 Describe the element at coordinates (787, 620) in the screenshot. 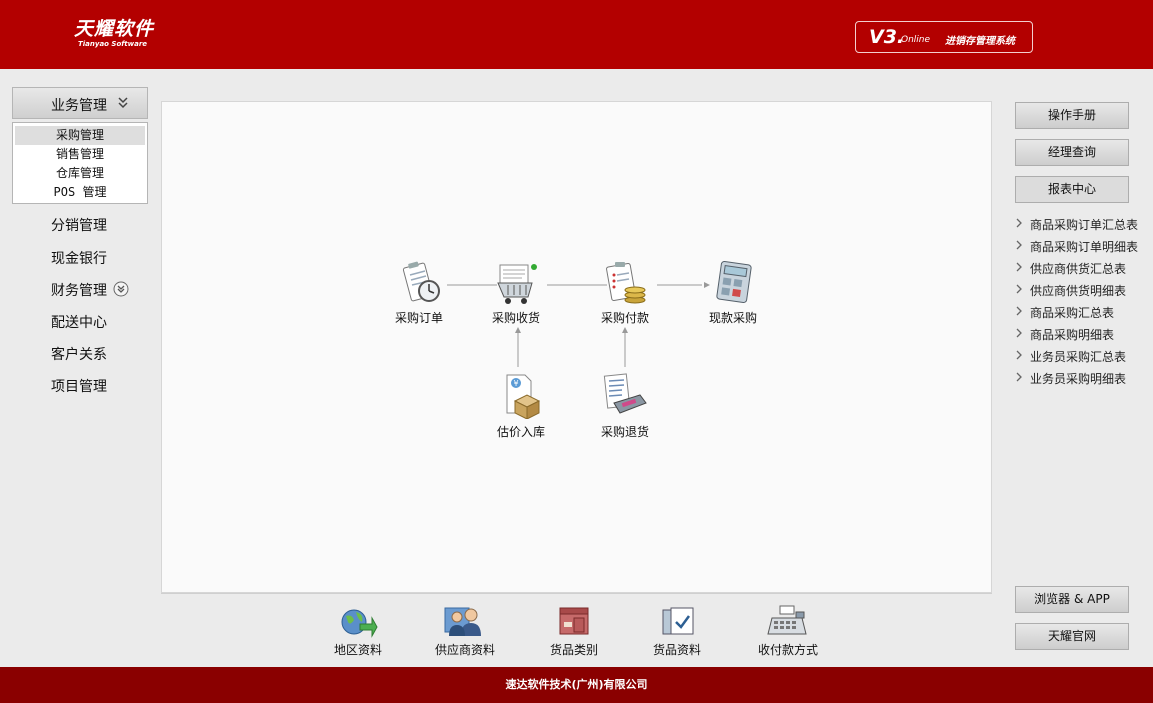

I see `cash-register-icon` at that location.